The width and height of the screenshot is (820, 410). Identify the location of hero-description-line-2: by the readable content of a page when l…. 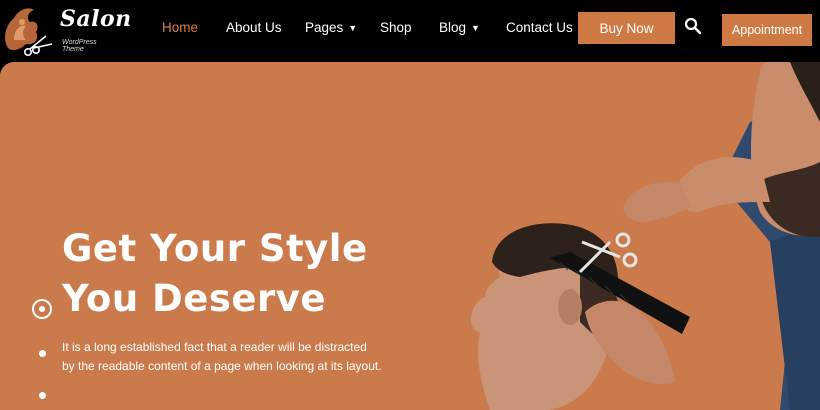
(222, 366).